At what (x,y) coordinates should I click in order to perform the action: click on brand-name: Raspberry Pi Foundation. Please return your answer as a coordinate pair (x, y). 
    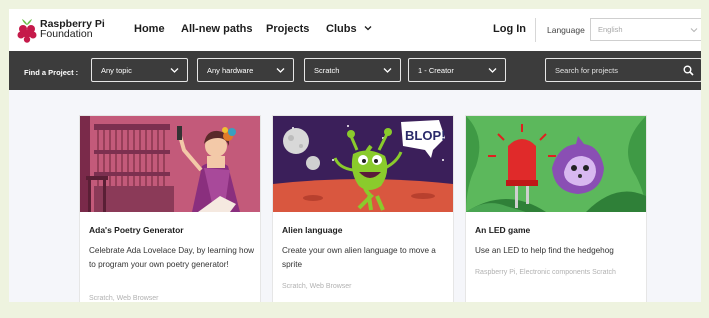
    Looking at the image, I should click on (72, 29).